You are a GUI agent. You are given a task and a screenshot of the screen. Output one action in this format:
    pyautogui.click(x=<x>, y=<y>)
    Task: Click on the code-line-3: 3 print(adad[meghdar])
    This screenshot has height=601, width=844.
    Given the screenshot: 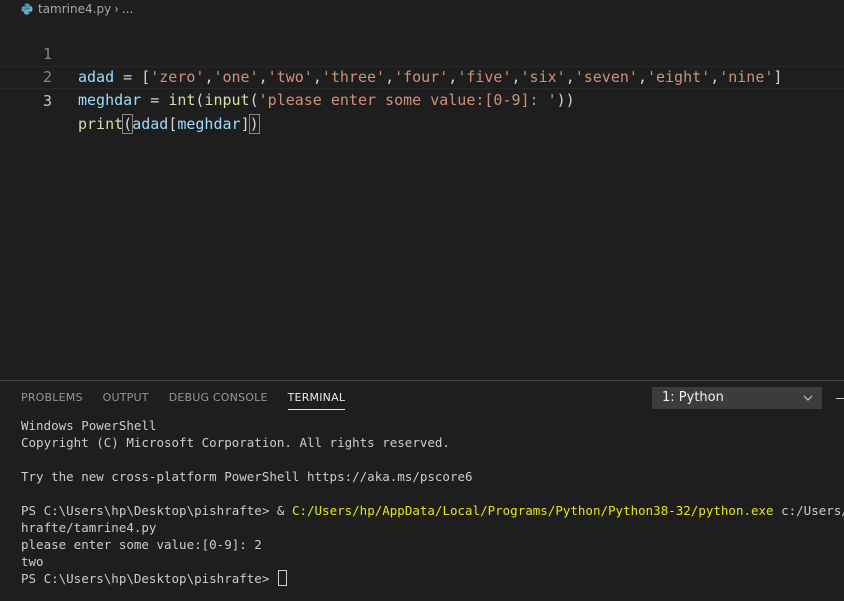 What is the action you would take?
    pyautogui.click(x=422, y=100)
    